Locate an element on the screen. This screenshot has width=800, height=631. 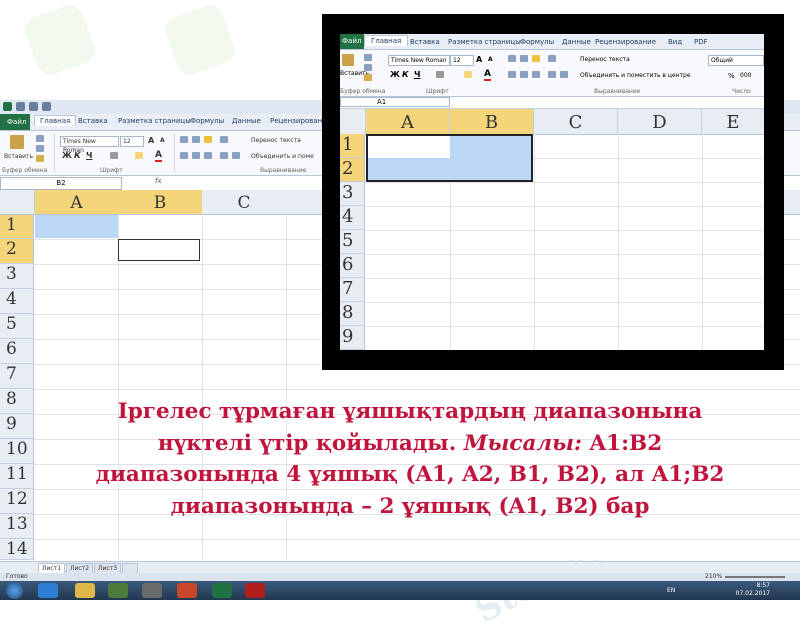
tab-data: Данные is located at coordinates (576, 42).